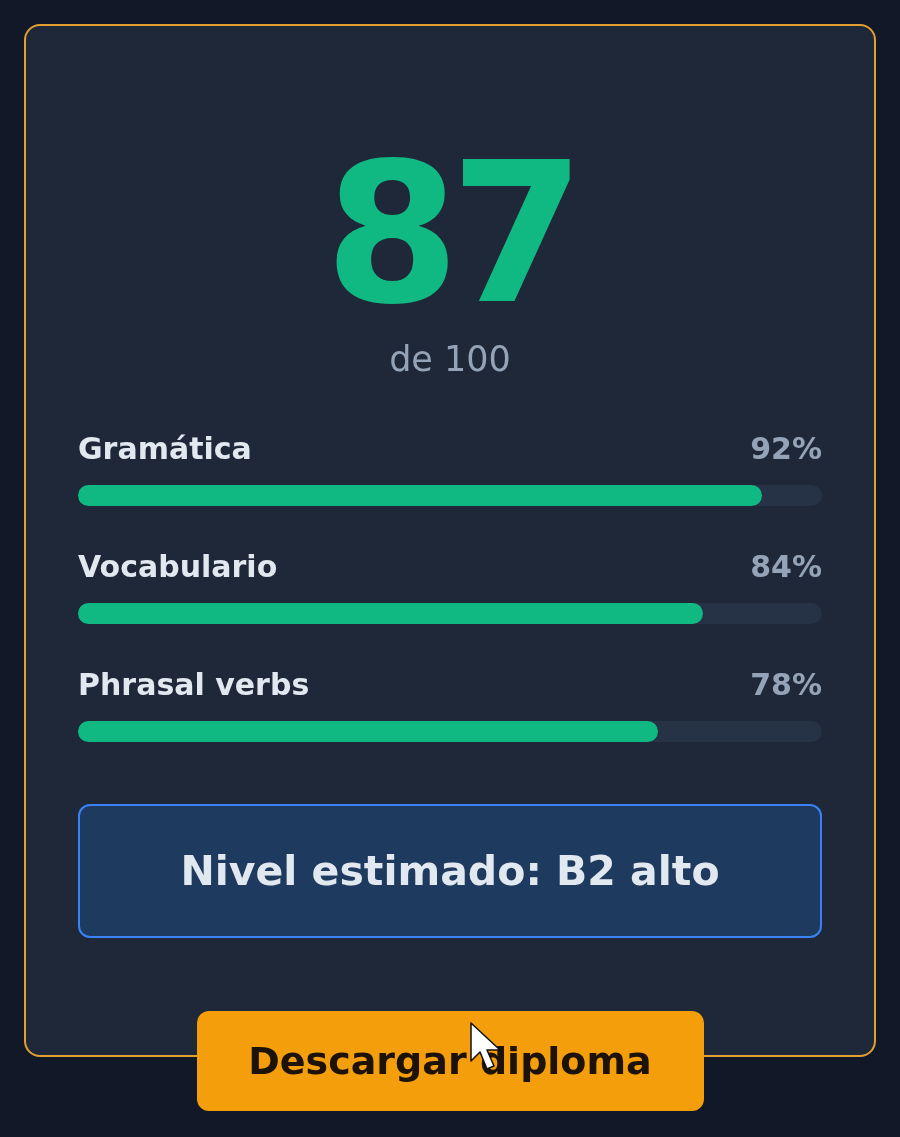 Image resolution: width=900 pixels, height=1137 pixels. I want to click on score-caption: de 100, so click(450, 359).